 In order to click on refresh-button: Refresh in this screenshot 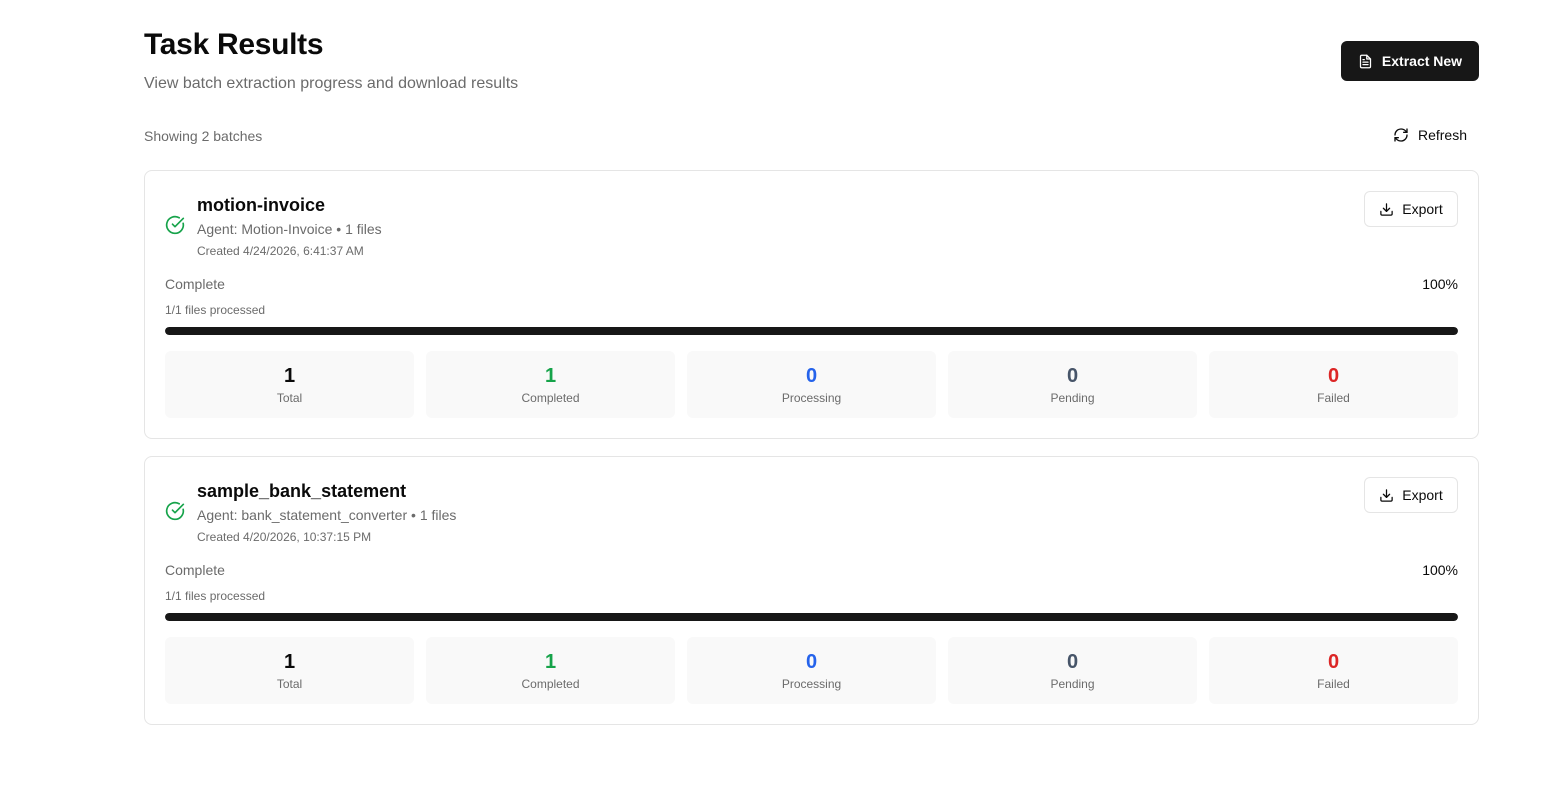, I will do `click(1430, 135)`.